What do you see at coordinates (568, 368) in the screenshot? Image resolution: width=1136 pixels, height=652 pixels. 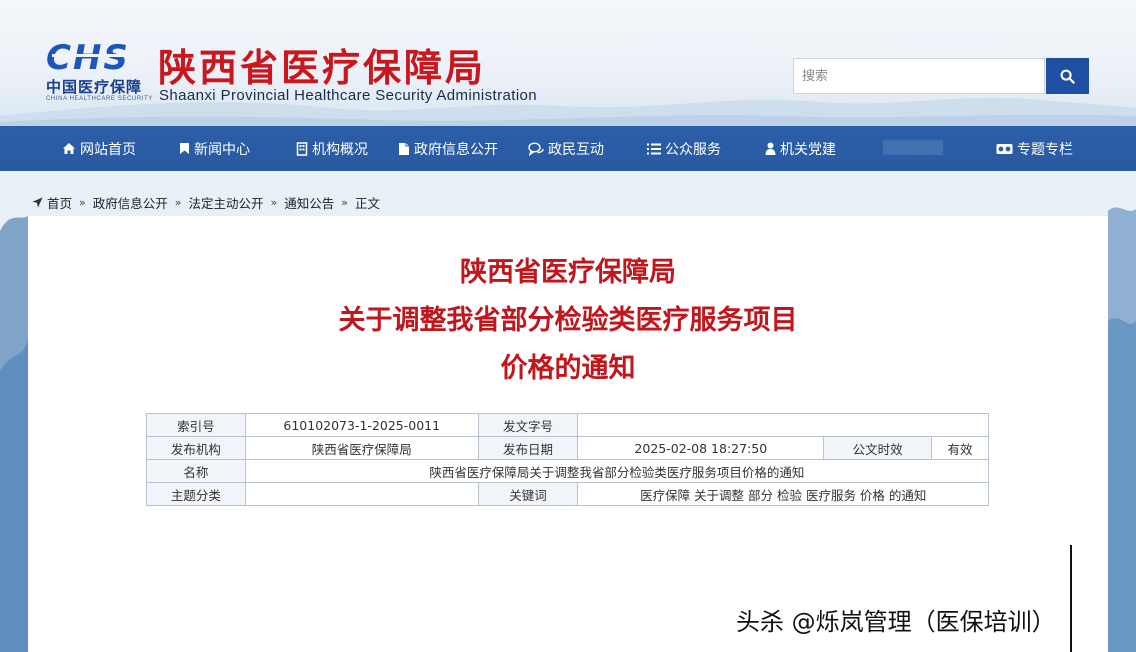 I see `document-title-line-3: 价格的通知` at bounding box center [568, 368].